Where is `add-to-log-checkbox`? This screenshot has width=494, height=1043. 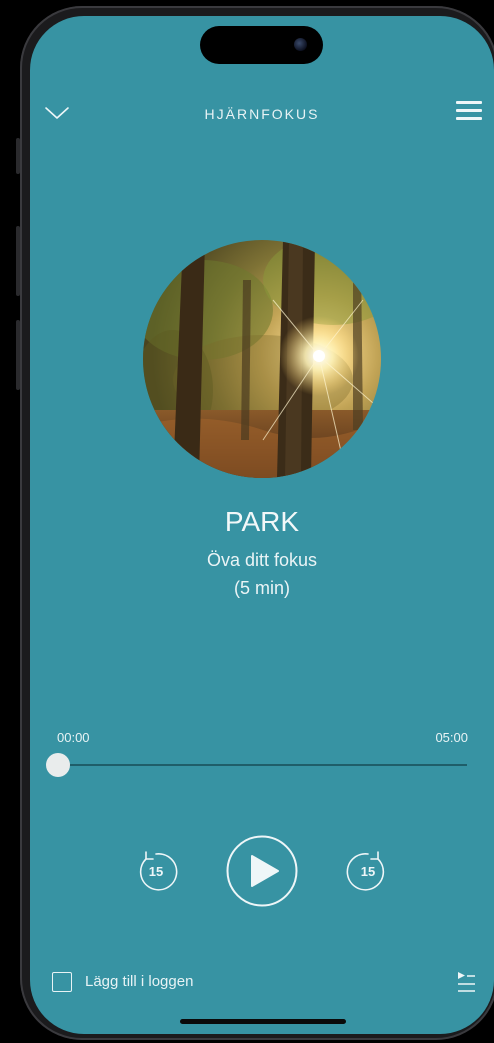 add-to-log-checkbox is located at coordinates (62, 982).